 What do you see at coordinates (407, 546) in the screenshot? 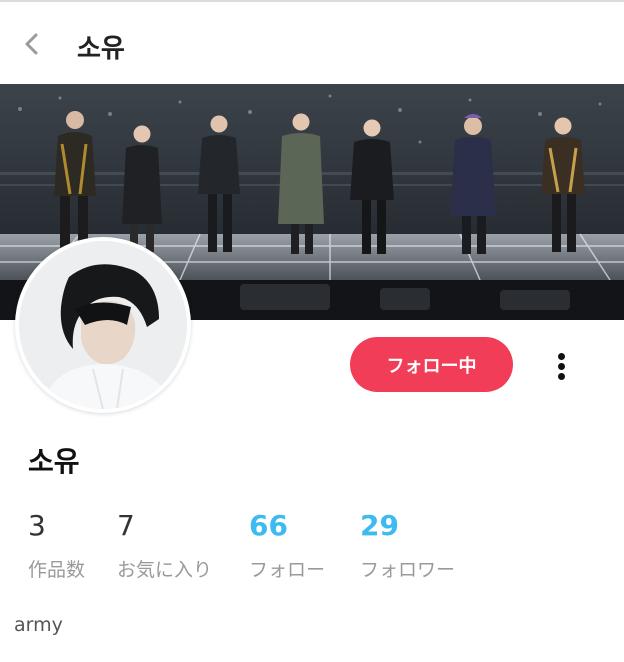
I see `stat-followers: 29 フォロワー` at bounding box center [407, 546].